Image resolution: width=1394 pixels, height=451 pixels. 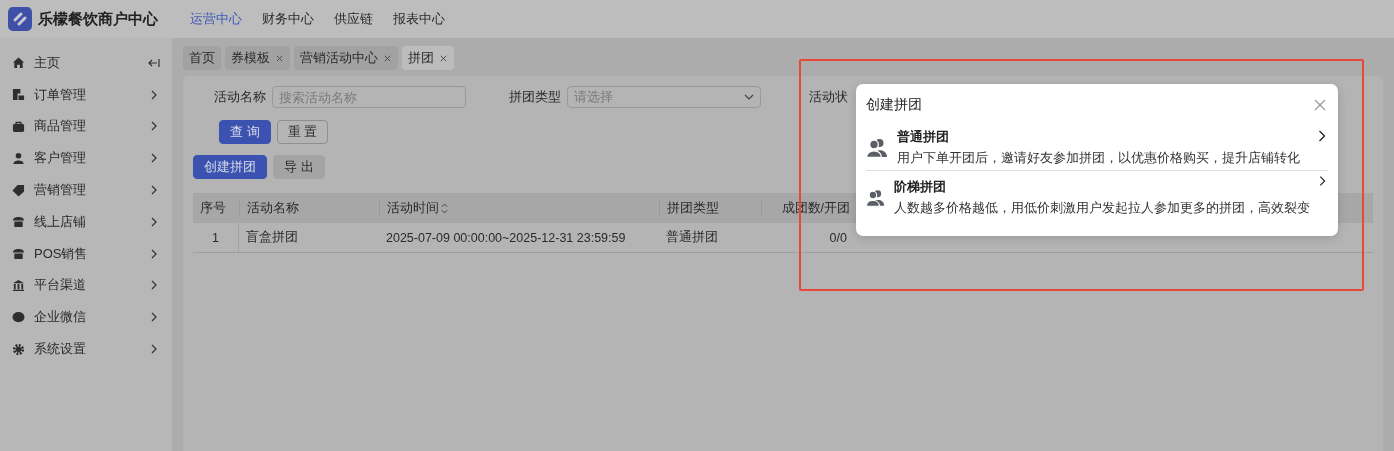 What do you see at coordinates (288, 19) in the screenshot?
I see `top-nav-link: 财务中心` at bounding box center [288, 19].